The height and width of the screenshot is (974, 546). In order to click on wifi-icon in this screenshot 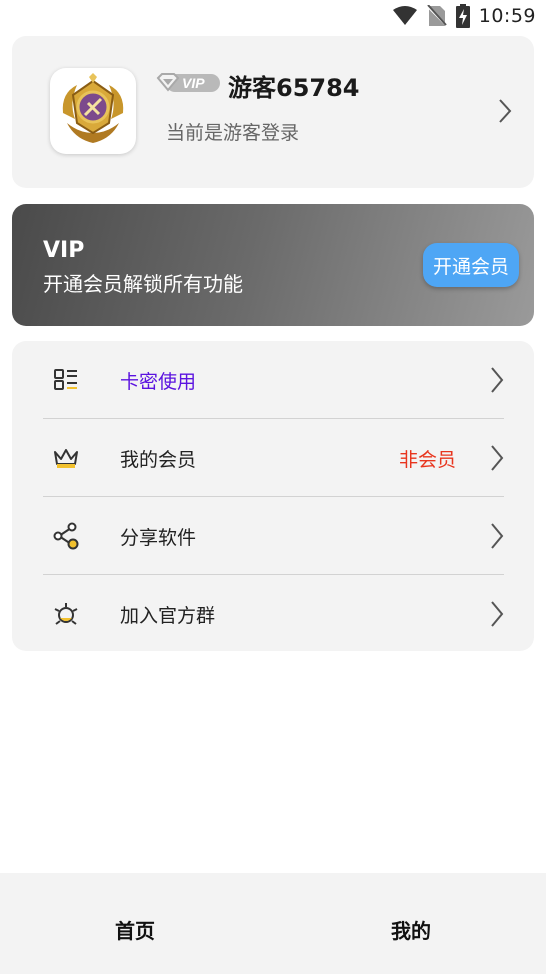, I will do `click(404, 15)`.